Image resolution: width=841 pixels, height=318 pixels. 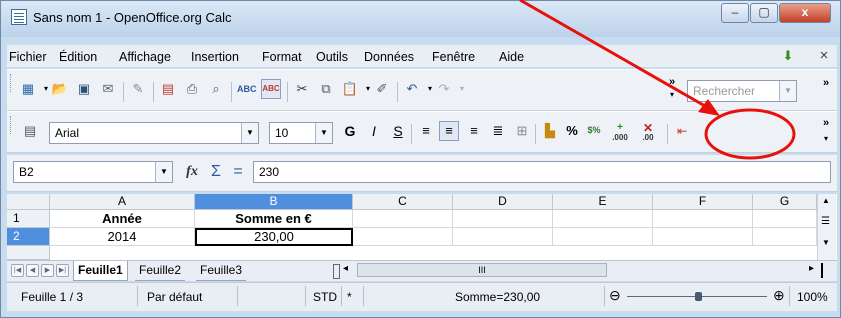 What do you see at coordinates (709, 107) in the screenshot?
I see `annotation-arrow-head` at bounding box center [709, 107].